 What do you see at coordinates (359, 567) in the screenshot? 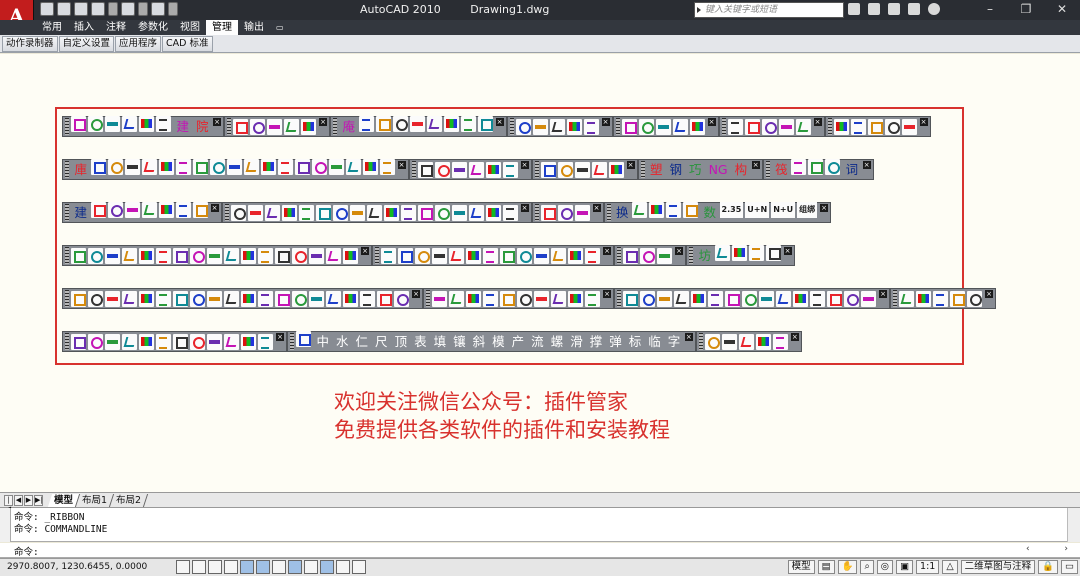
I see `quick-properties-icon` at bounding box center [359, 567].